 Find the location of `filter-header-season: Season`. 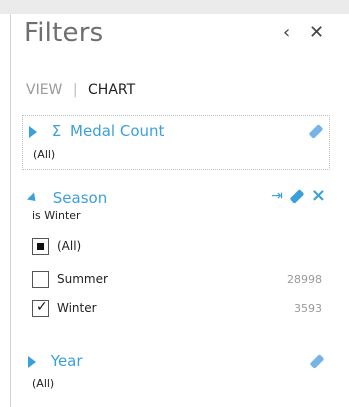

filter-header-season: Season is located at coordinates (67, 198).